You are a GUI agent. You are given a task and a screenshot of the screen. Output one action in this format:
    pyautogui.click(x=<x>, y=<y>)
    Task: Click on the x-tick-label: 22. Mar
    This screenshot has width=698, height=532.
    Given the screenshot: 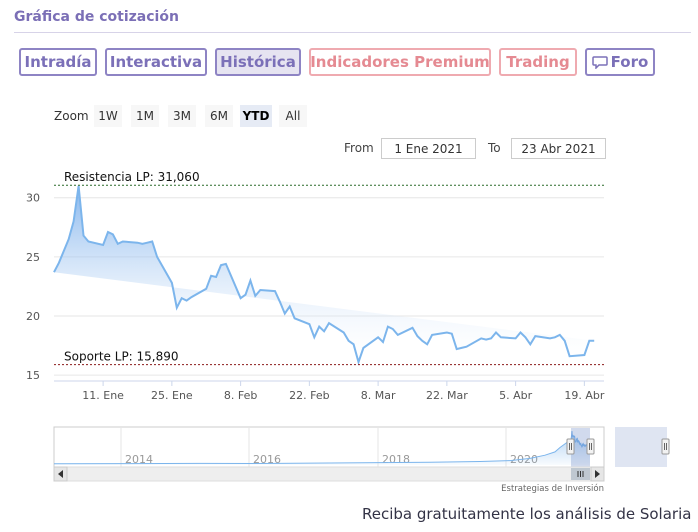 What is the action you would take?
    pyautogui.click(x=447, y=395)
    